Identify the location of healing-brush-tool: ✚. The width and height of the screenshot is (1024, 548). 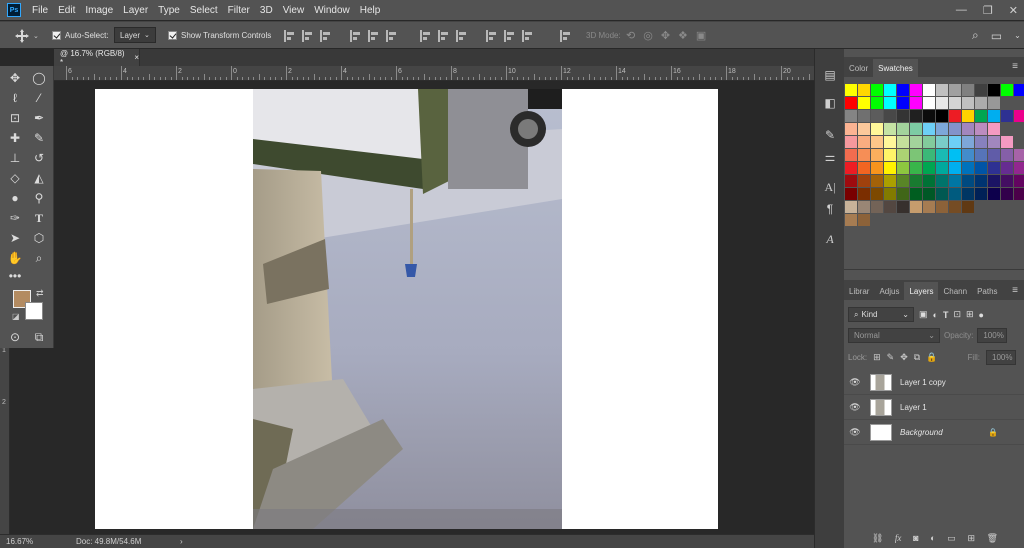
(15, 138).